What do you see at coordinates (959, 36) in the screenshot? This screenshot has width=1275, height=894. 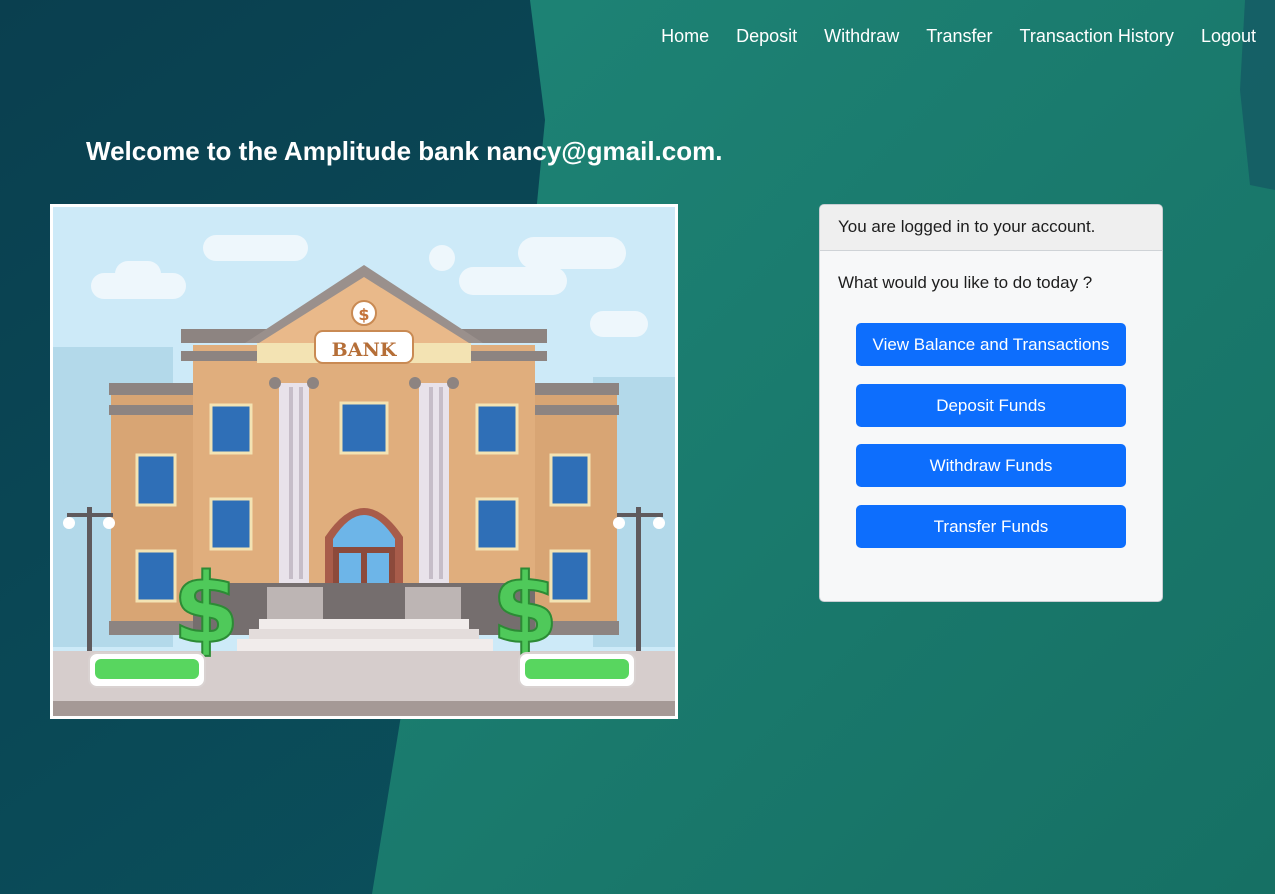 I see `nav-transfer: Transfer` at bounding box center [959, 36].